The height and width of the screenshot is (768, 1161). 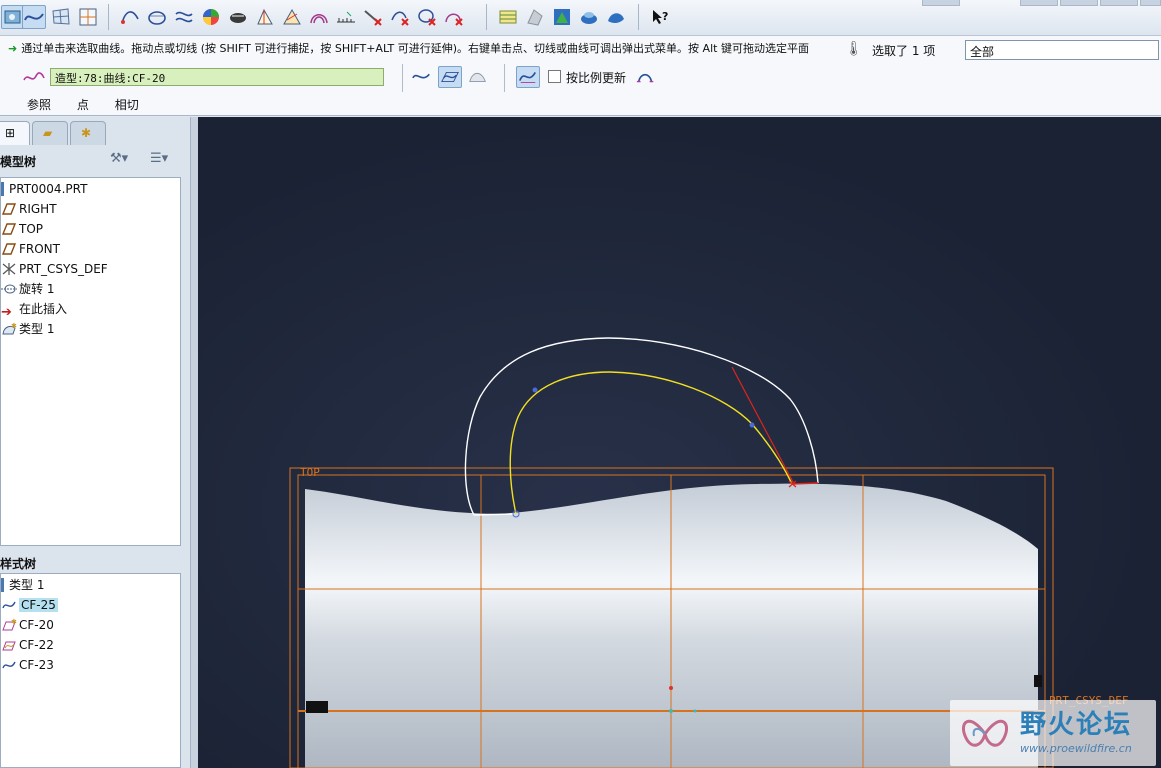 What do you see at coordinates (27, 289) in the screenshot?
I see `tree-item-revolve: 旋转 1` at bounding box center [27, 289].